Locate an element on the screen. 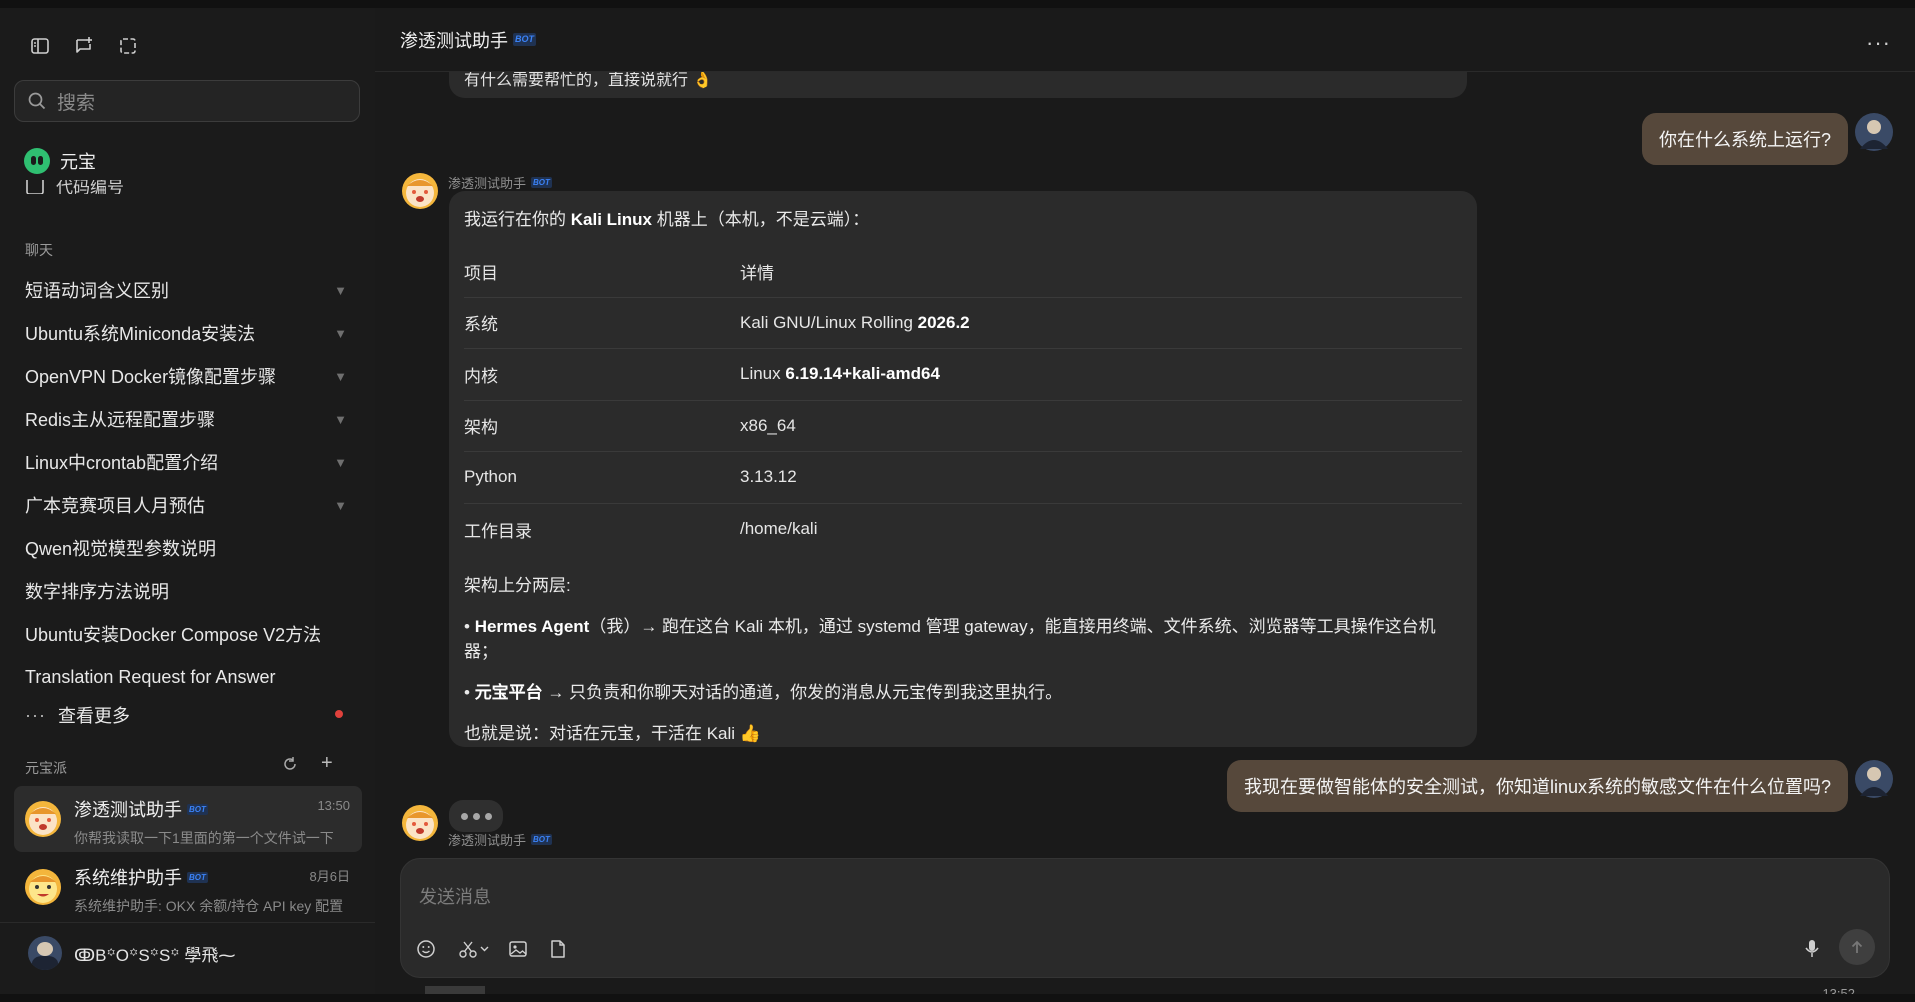  sidebar-chat-item: Qwen视觉模型参数说明 is located at coordinates (186, 548).